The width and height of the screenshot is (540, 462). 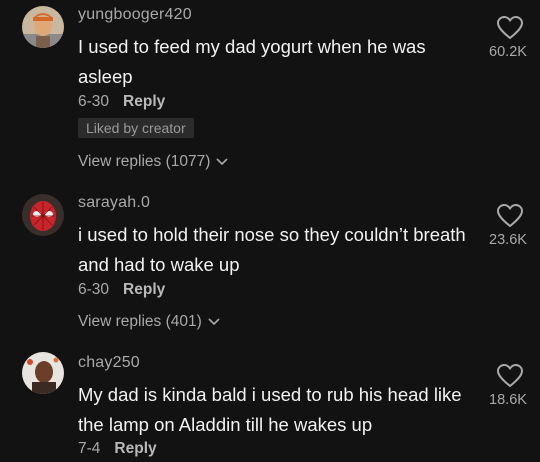 What do you see at coordinates (508, 400) in the screenshot?
I see `like-count: 18.6K` at bounding box center [508, 400].